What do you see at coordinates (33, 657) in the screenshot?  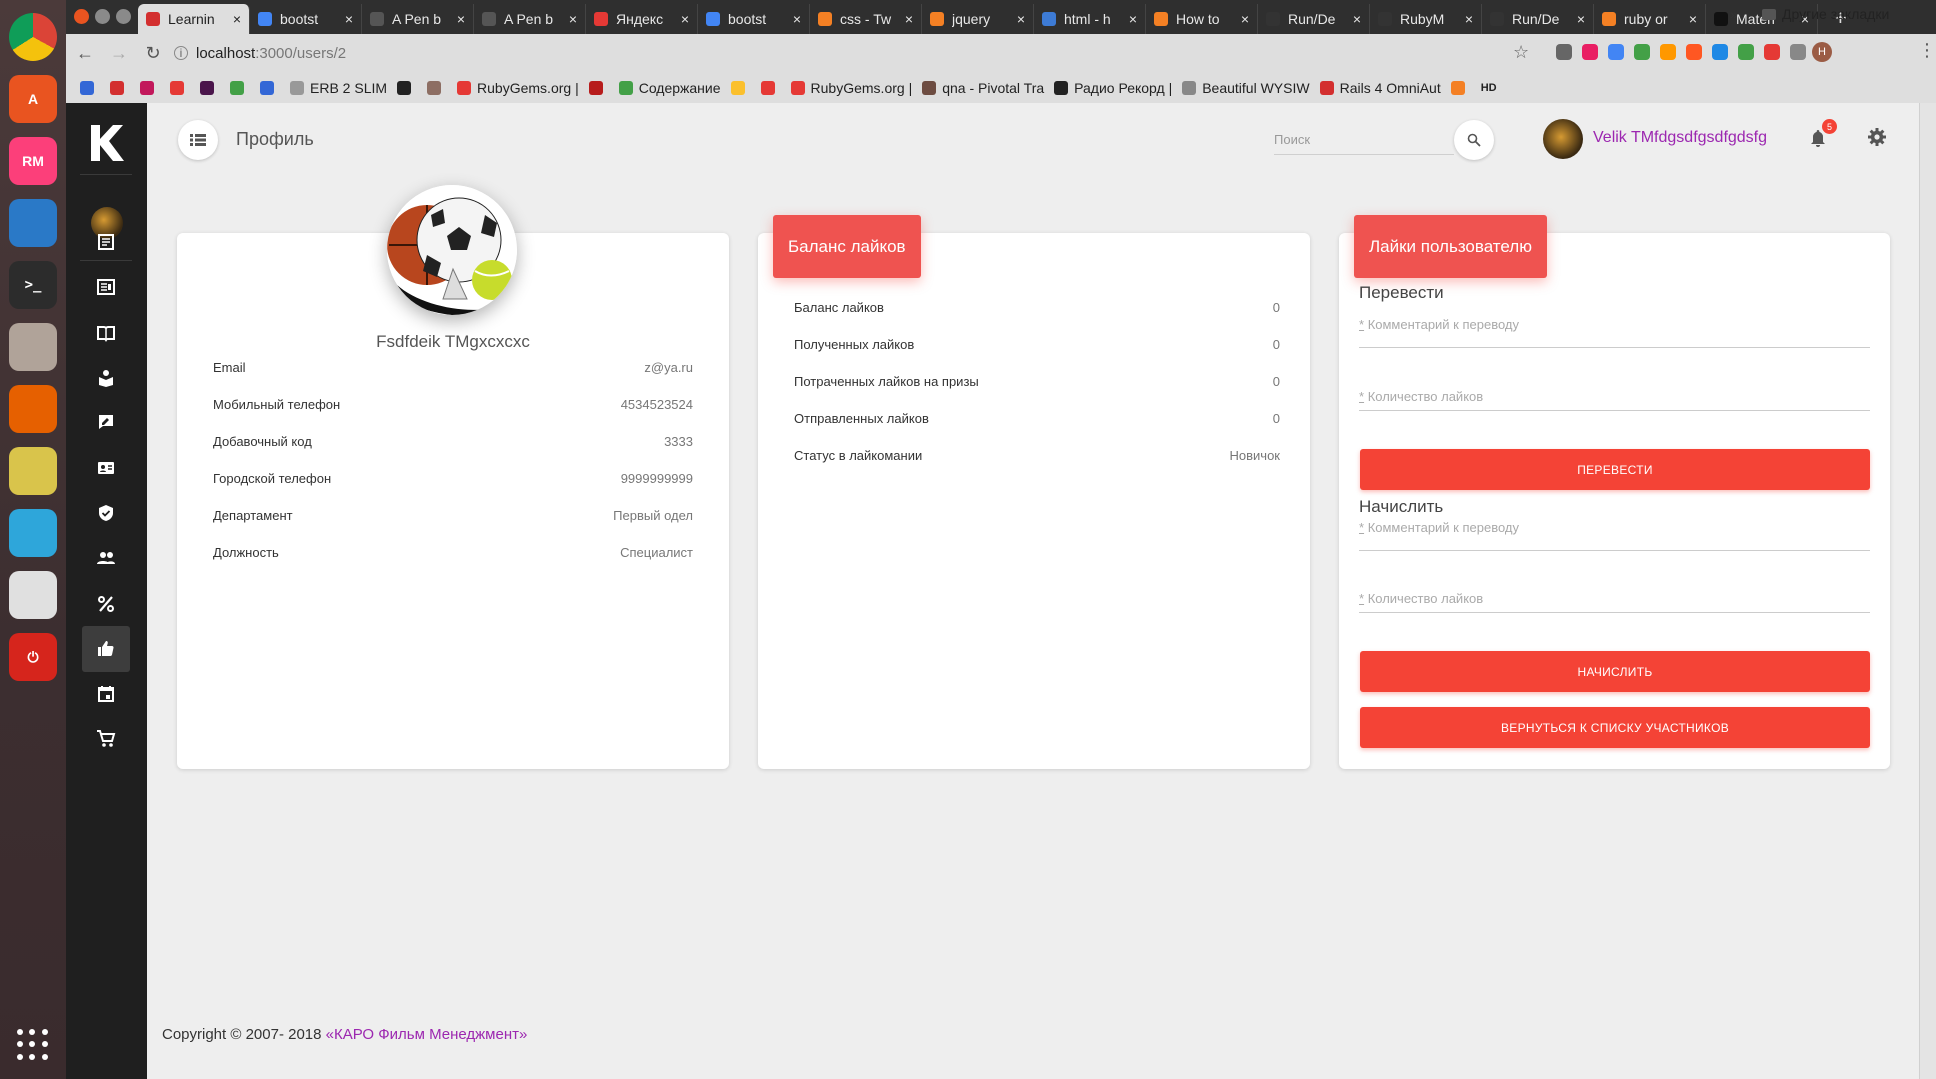 I see `shutdown-icon: ⏻` at bounding box center [33, 657].